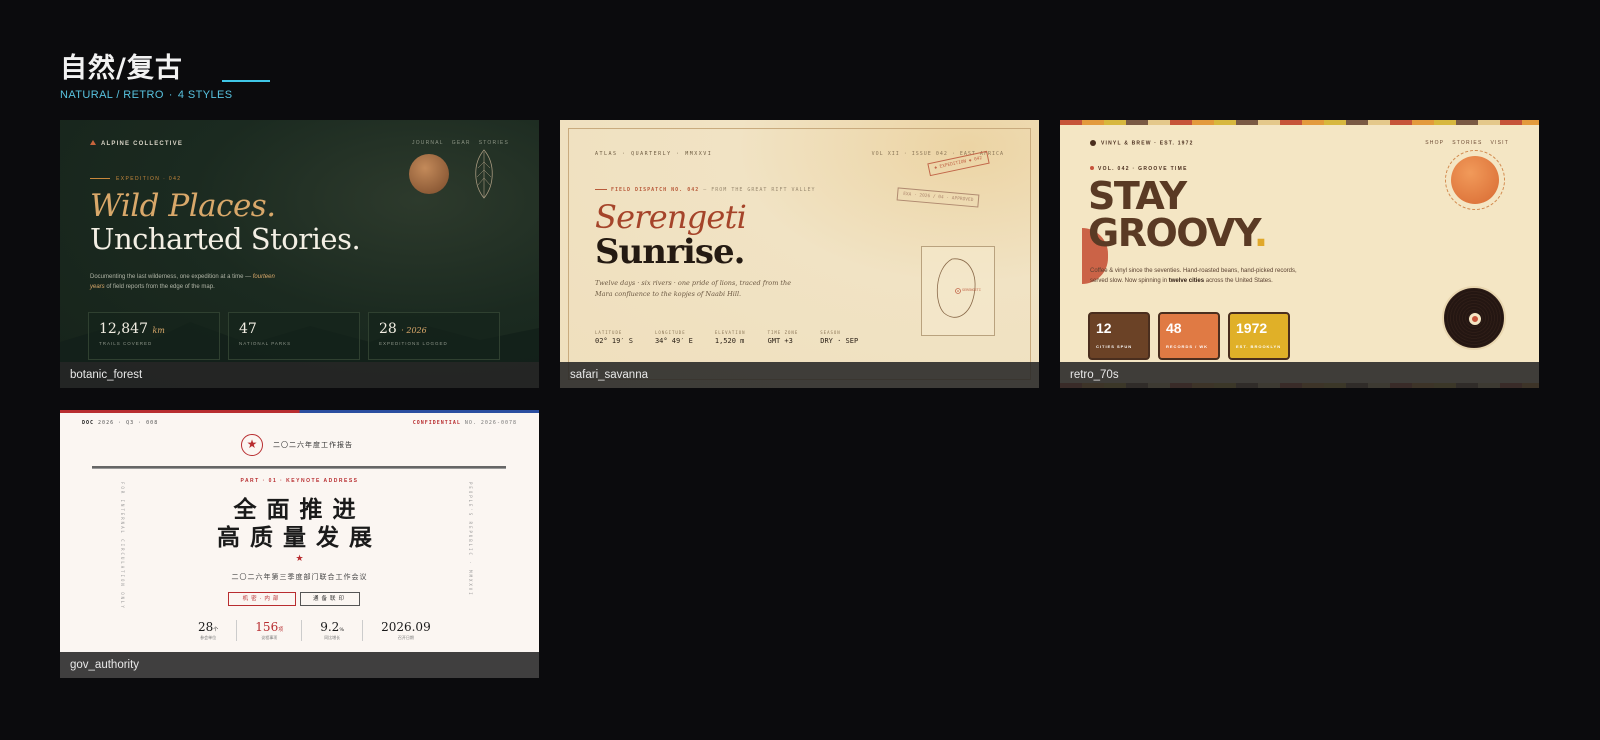  What do you see at coordinates (464, 423) in the screenshot?
I see `gov-confidential: CONFIDENTIAL NO. 2026-0078` at bounding box center [464, 423].